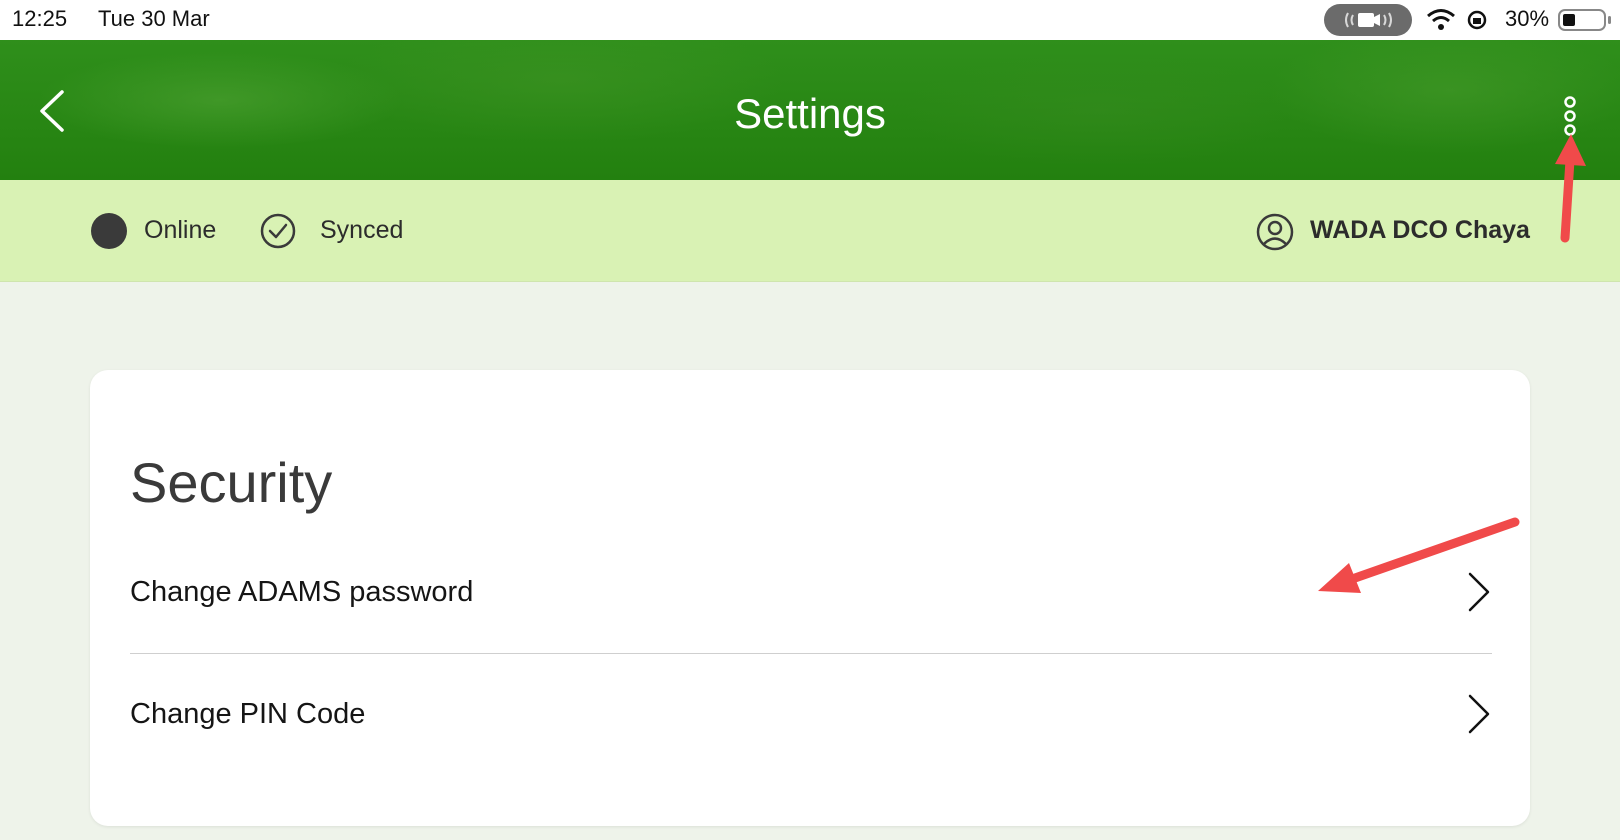  Describe the element at coordinates (109, 231) in the screenshot. I see `online-status-icon` at that location.